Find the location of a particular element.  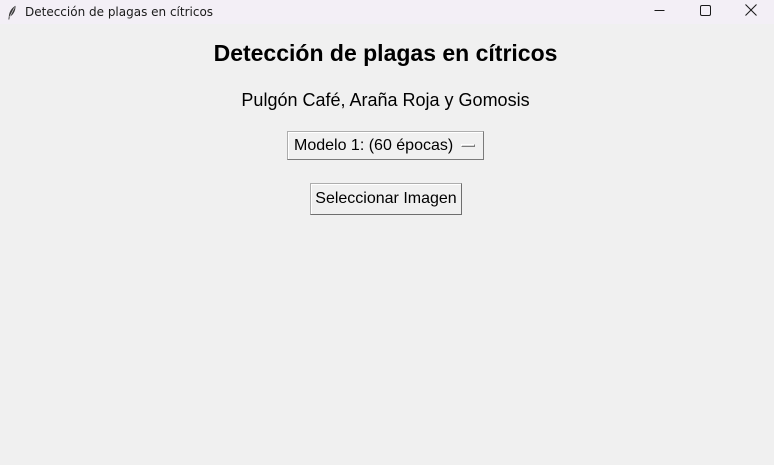

select-image-button: Seleccionar Imagen is located at coordinates (386, 199).